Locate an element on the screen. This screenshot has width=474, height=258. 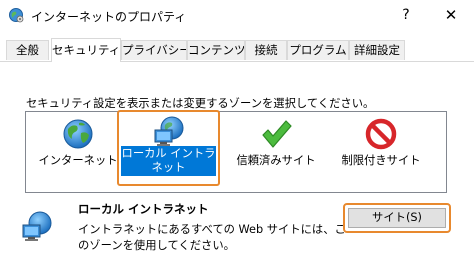
zone-trusted-sites: 信頼済みサイト is located at coordinates (276, 151).